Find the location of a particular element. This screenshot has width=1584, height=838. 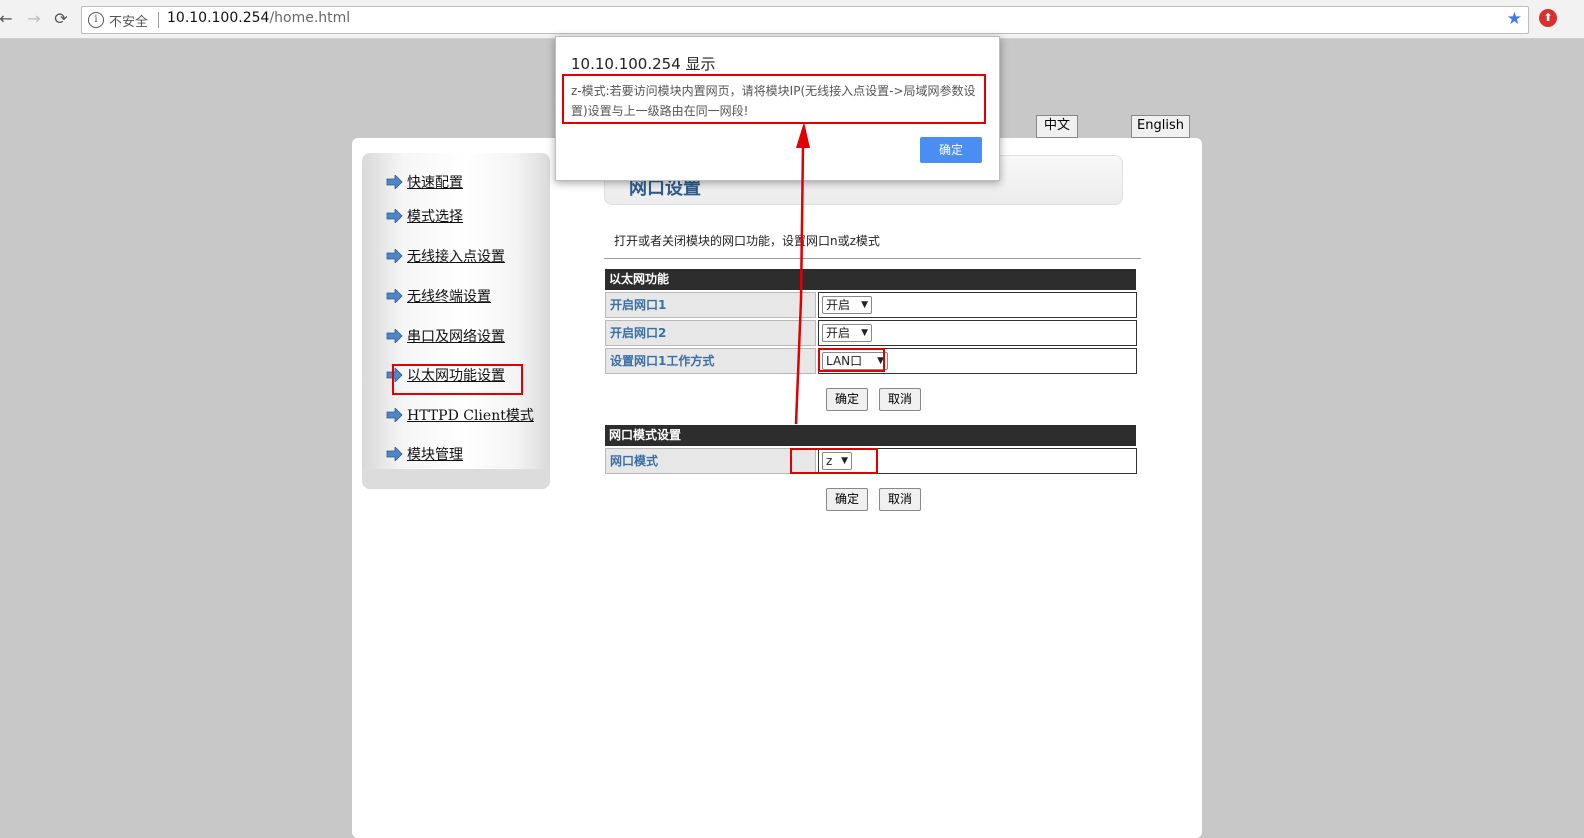

sidebar-item-label: HTTPD Client模式 is located at coordinates (470, 415).